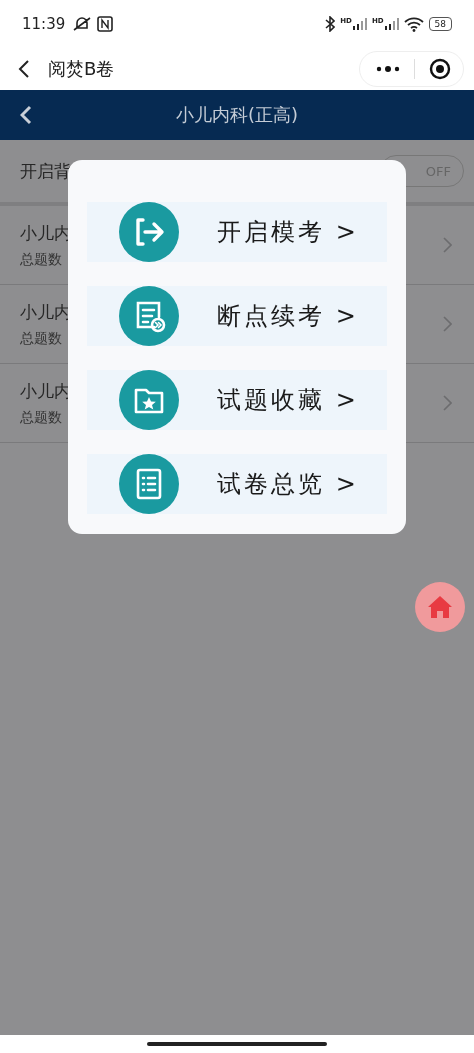 Image resolution: width=474 pixels, height=1053 pixels. What do you see at coordinates (105, 24) in the screenshot?
I see `nfc-icon` at bounding box center [105, 24].